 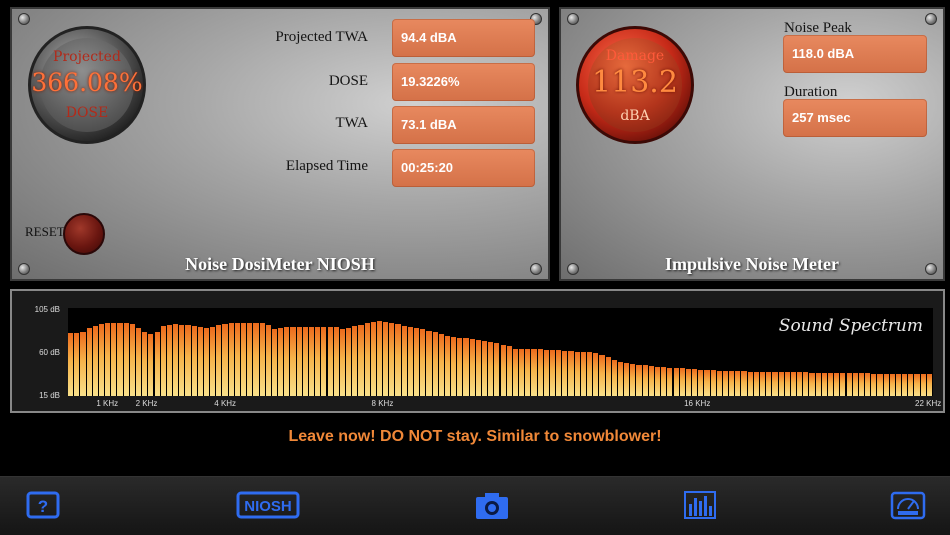 What do you see at coordinates (382, 403) in the screenshot?
I see `x-tick-label: 8 KHz` at bounding box center [382, 403].